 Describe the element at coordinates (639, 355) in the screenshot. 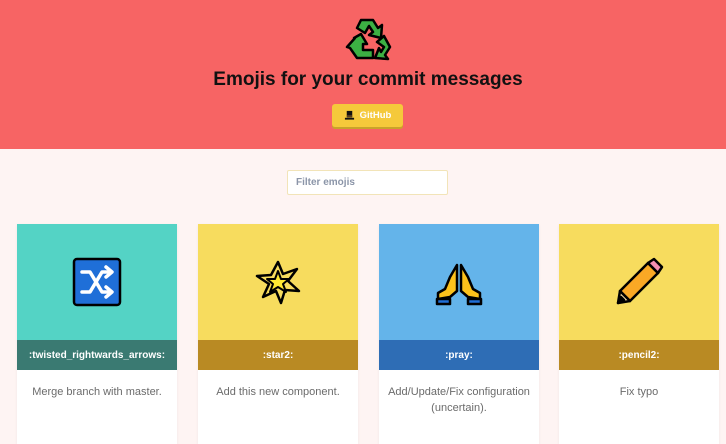

I see `card-code: :pencil2:` at that location.